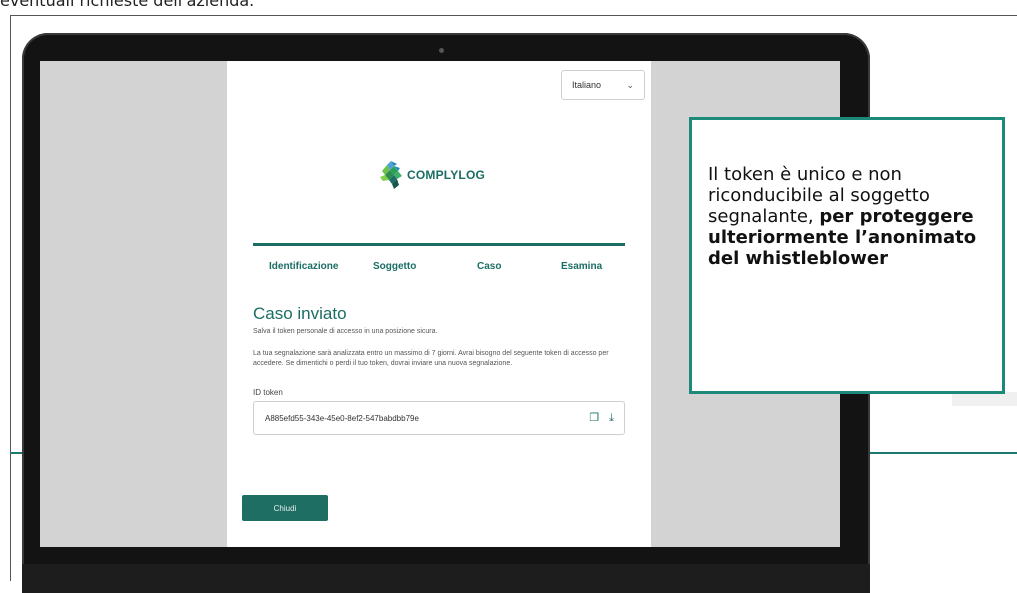 The width and height of the screenshot is (1017, 593). What do you see at coordinates (489, 266) in the screenshot?
I see `step-caso: Caso` at bounding box center [489, 266].